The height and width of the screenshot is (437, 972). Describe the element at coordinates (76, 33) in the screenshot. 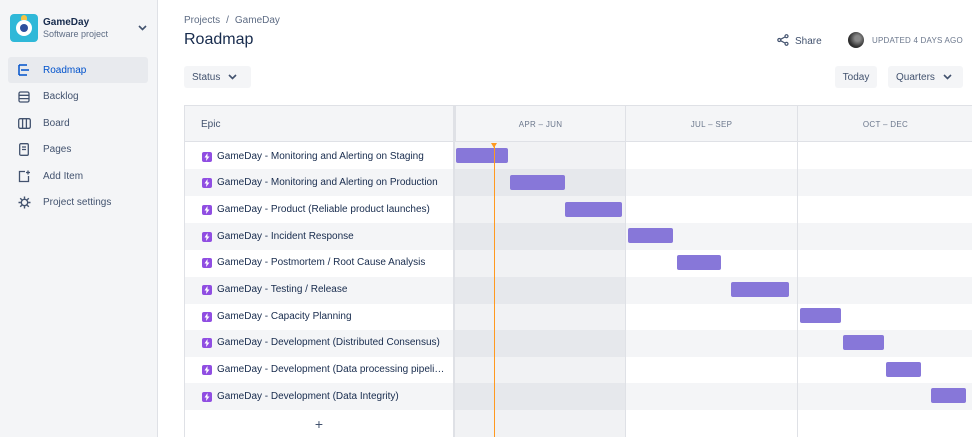

I see `project-type: Software project` at that location.